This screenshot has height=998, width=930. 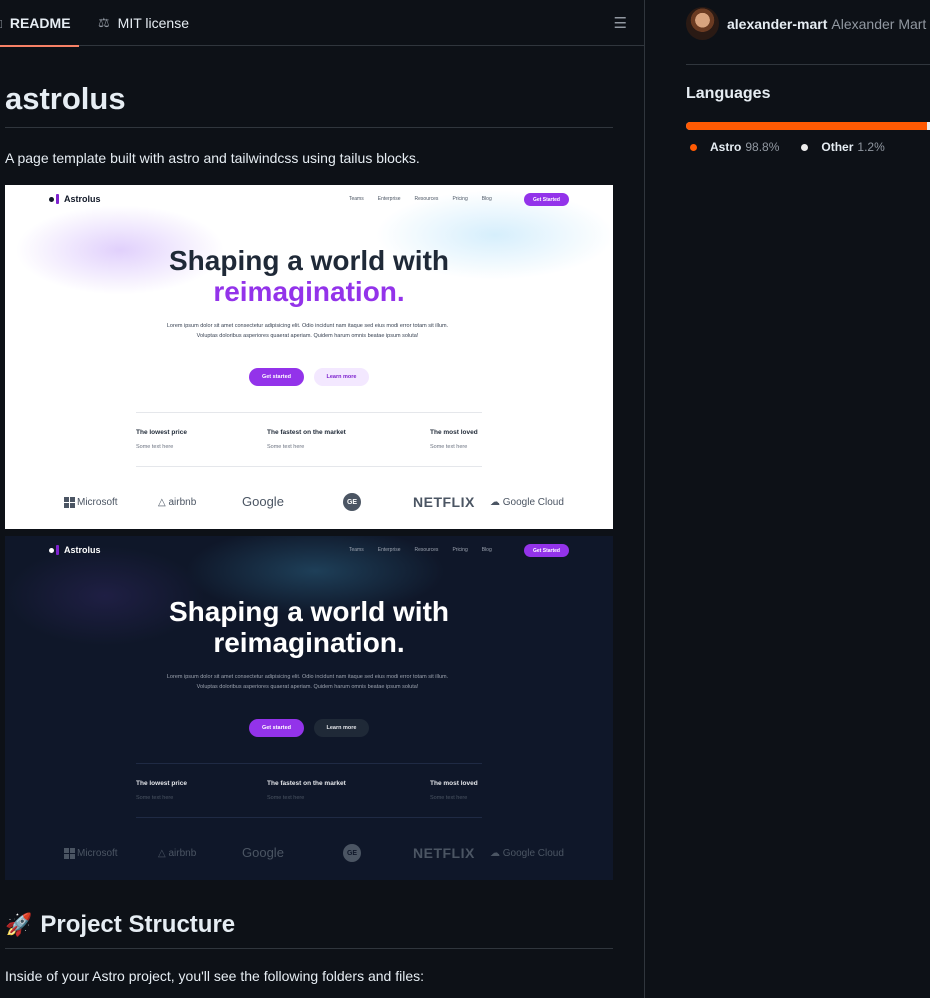 What do you see at coordinates (726, 147) in the screenshot?
I see `language-name: Astro` at bounding box center [726, 147].